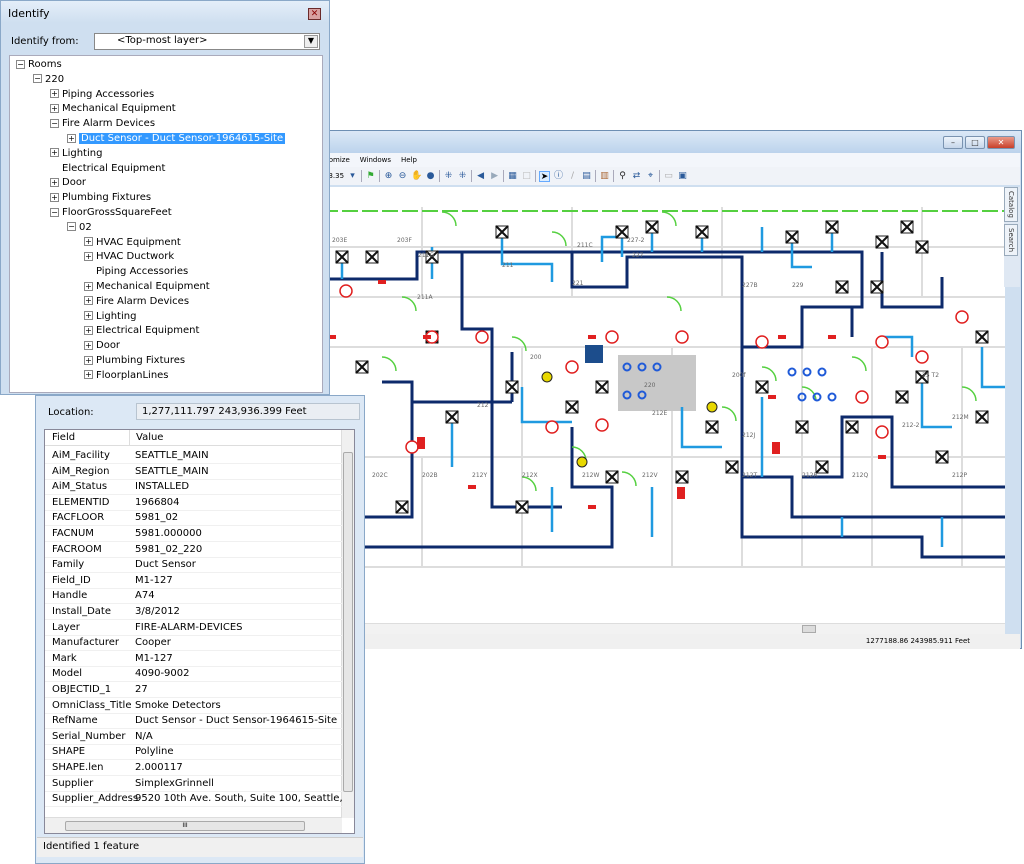 The height and width of the screenshot is (864, 1024). I want to click on table-row: Serial_Number N/A, so click(193, 737).